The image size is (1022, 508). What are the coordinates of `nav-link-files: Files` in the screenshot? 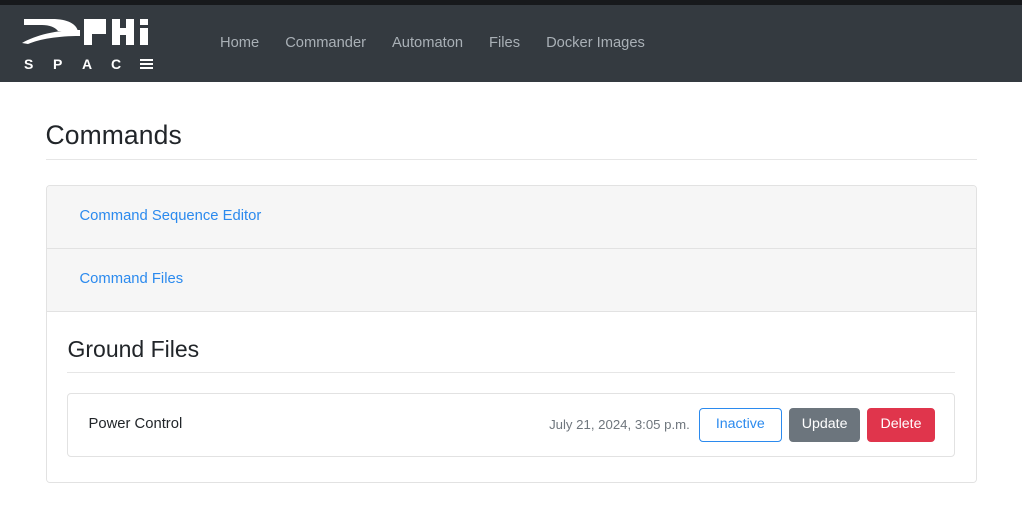 It's located at (504, 44).